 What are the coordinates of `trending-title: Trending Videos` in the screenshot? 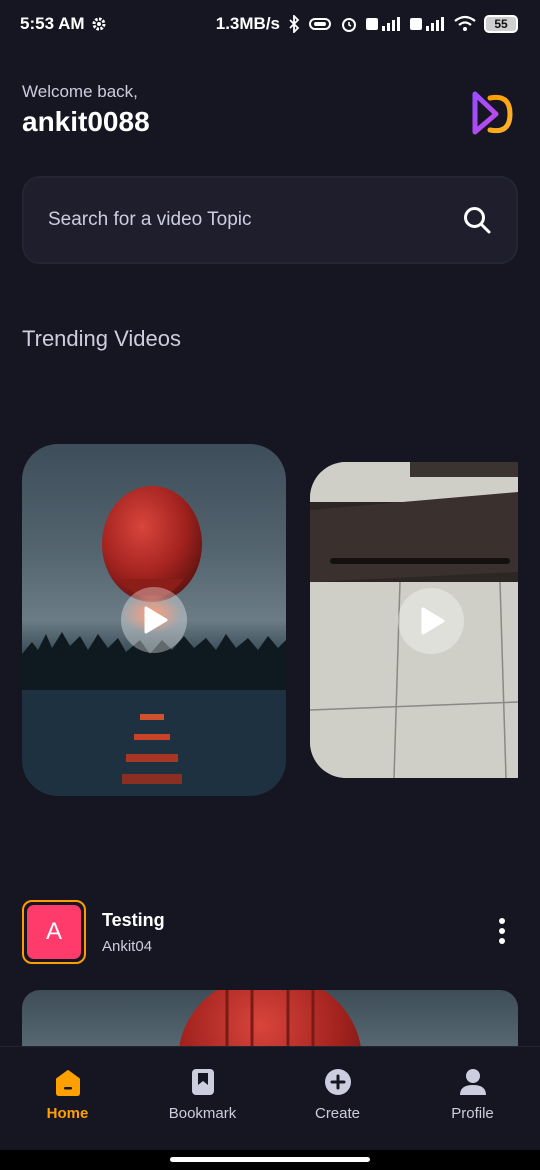 It's located at (101, 338).